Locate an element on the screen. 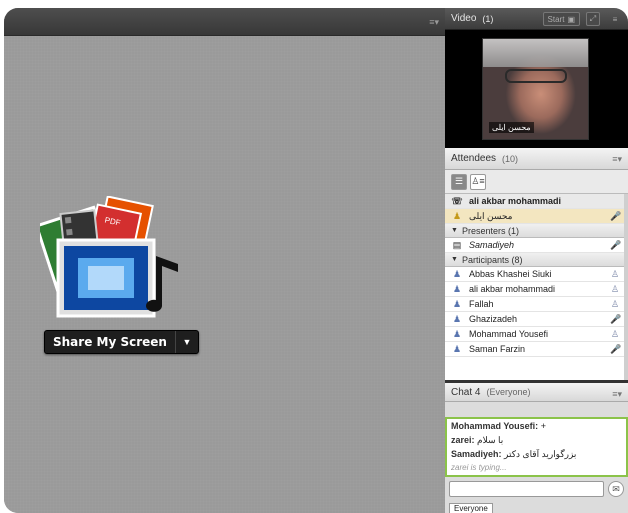 The width and height of the screenshot is (628, 513). video-pod-title: Video is located at coordinates (464, 18).